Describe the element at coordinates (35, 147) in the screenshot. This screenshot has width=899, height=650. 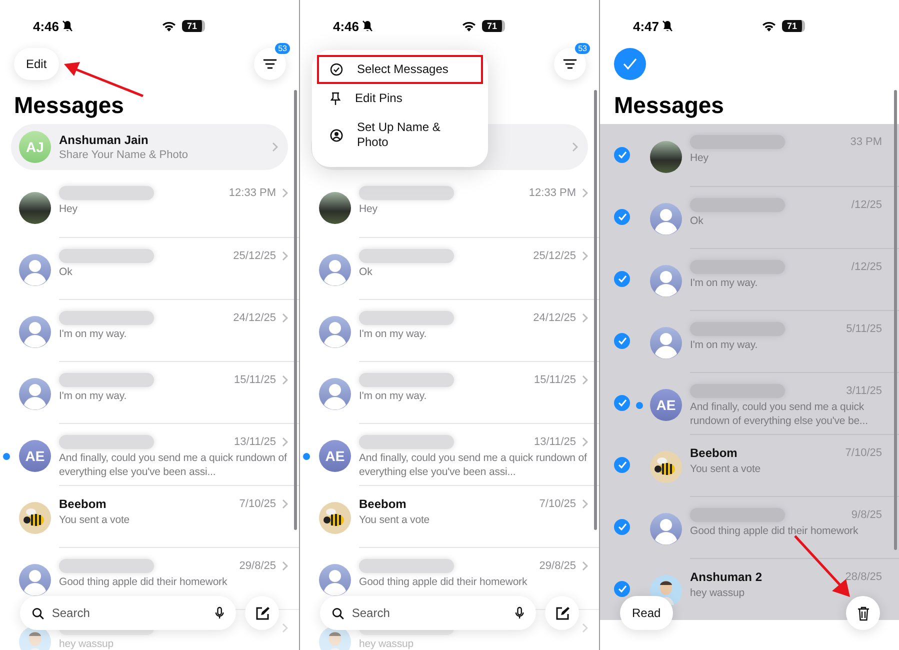
I see `initials-avatar: AJ` at that location.